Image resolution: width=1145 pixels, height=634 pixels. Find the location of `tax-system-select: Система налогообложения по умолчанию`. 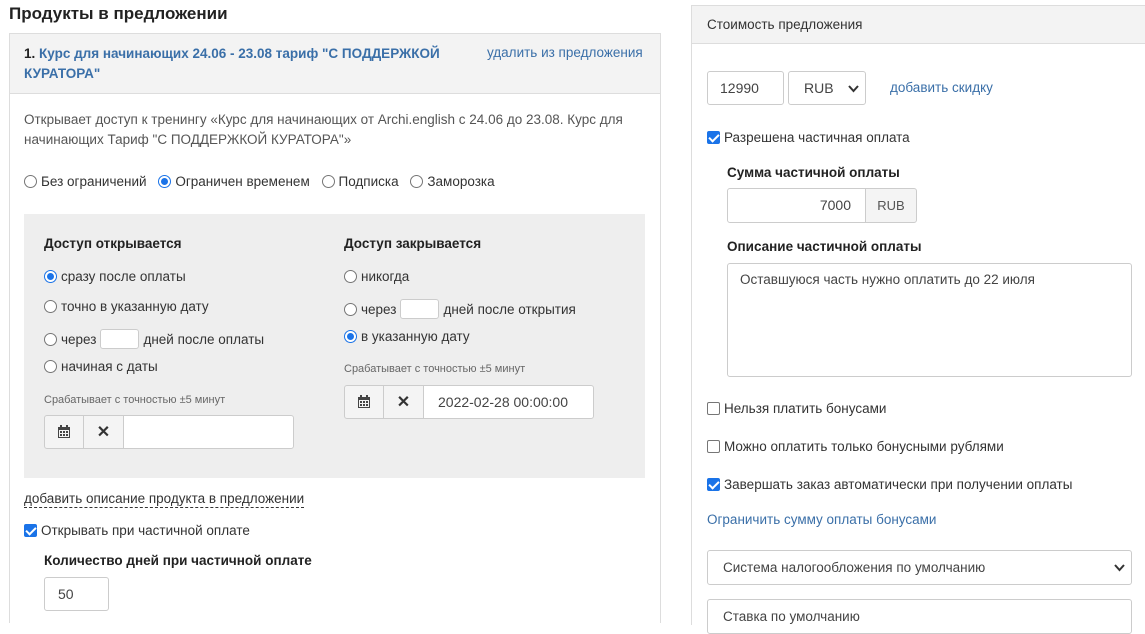

tax-system-select: Система налогообложения по умолчанию is located at coordinates (919, 567).